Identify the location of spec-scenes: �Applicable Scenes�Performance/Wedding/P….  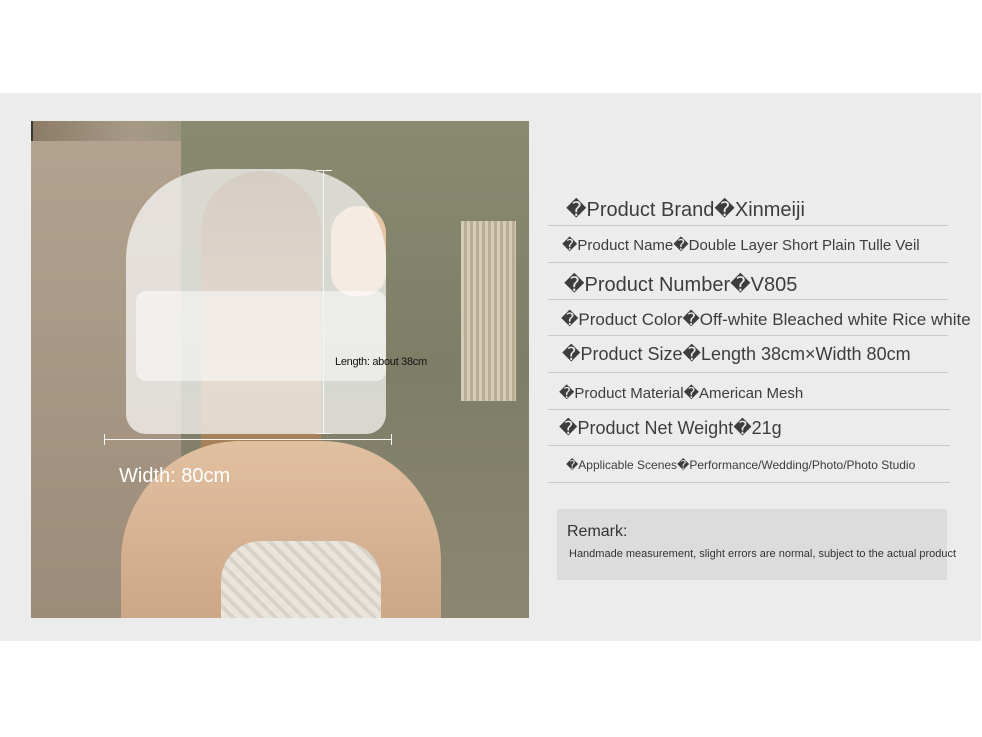
(741, 465).